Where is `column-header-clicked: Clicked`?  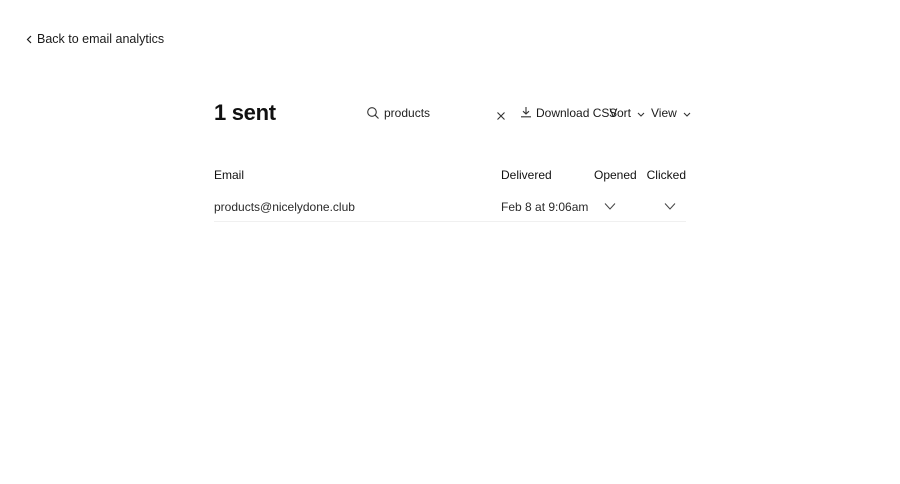 column-header-clicked: Clicked is located at coordinates (666, 175).